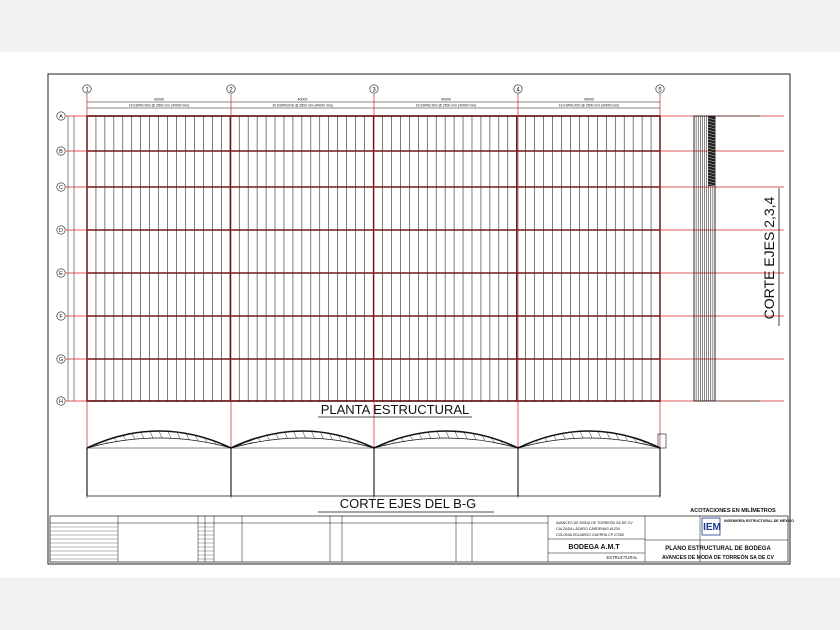  Describe the element at coordinates (718, 557) in the screenshot. I see `plan-client: AVANCES DE MODA DE TORREÓN SA DE CV` at that location.